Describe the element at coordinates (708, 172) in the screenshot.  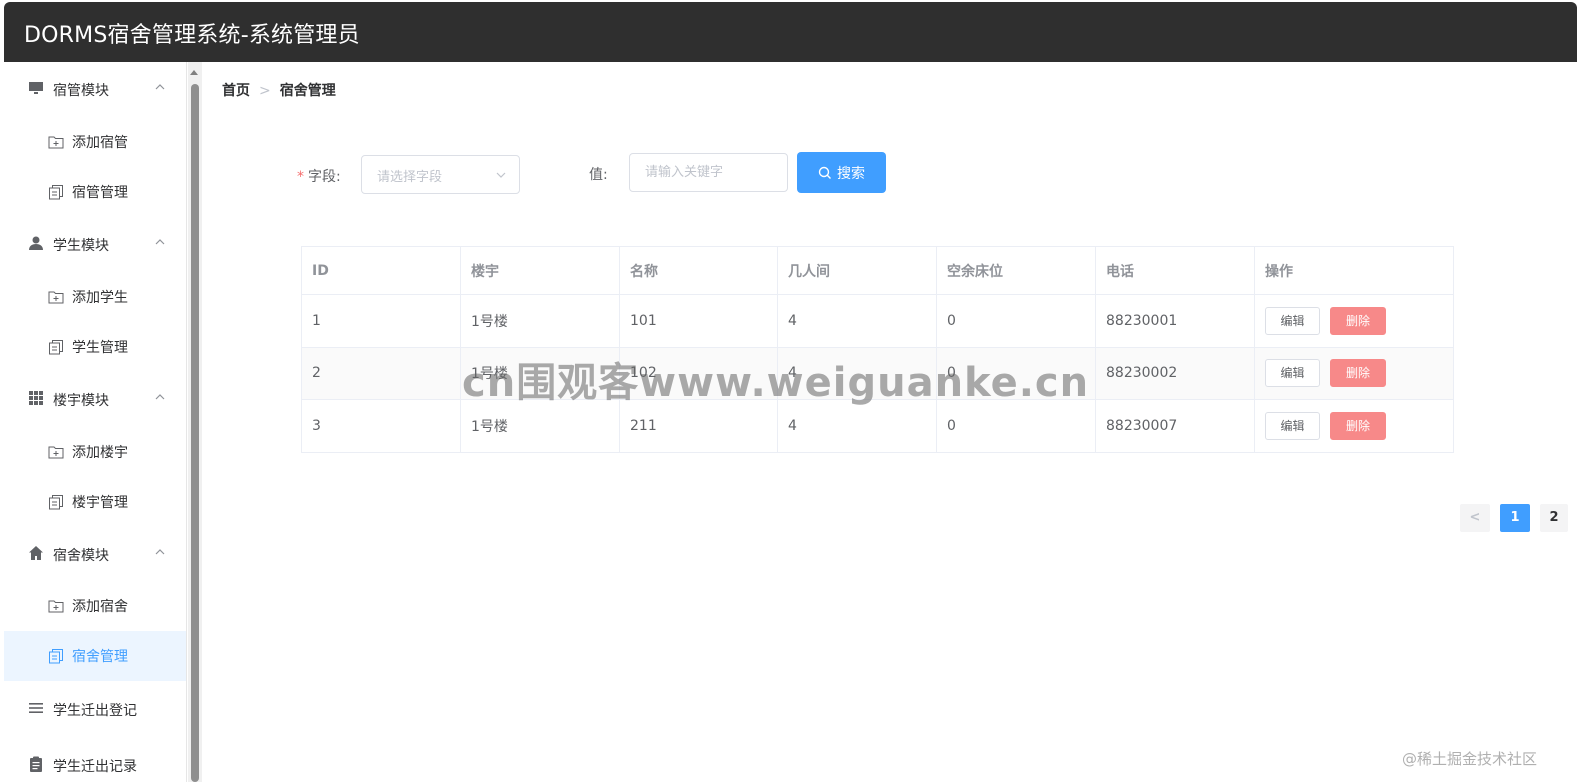
I see `keyword-input` at that location.